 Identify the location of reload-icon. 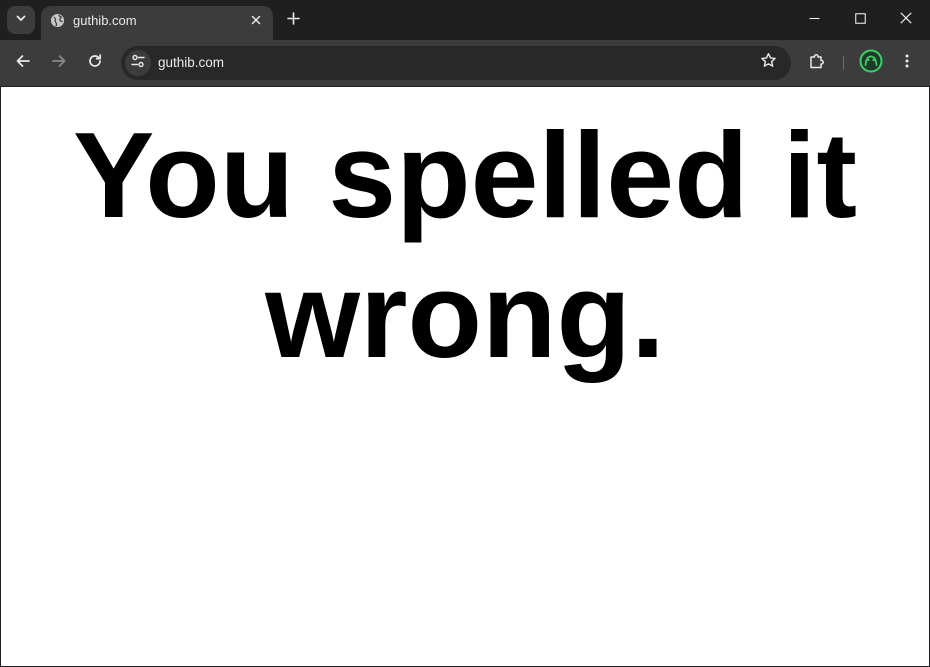
(95, 63).